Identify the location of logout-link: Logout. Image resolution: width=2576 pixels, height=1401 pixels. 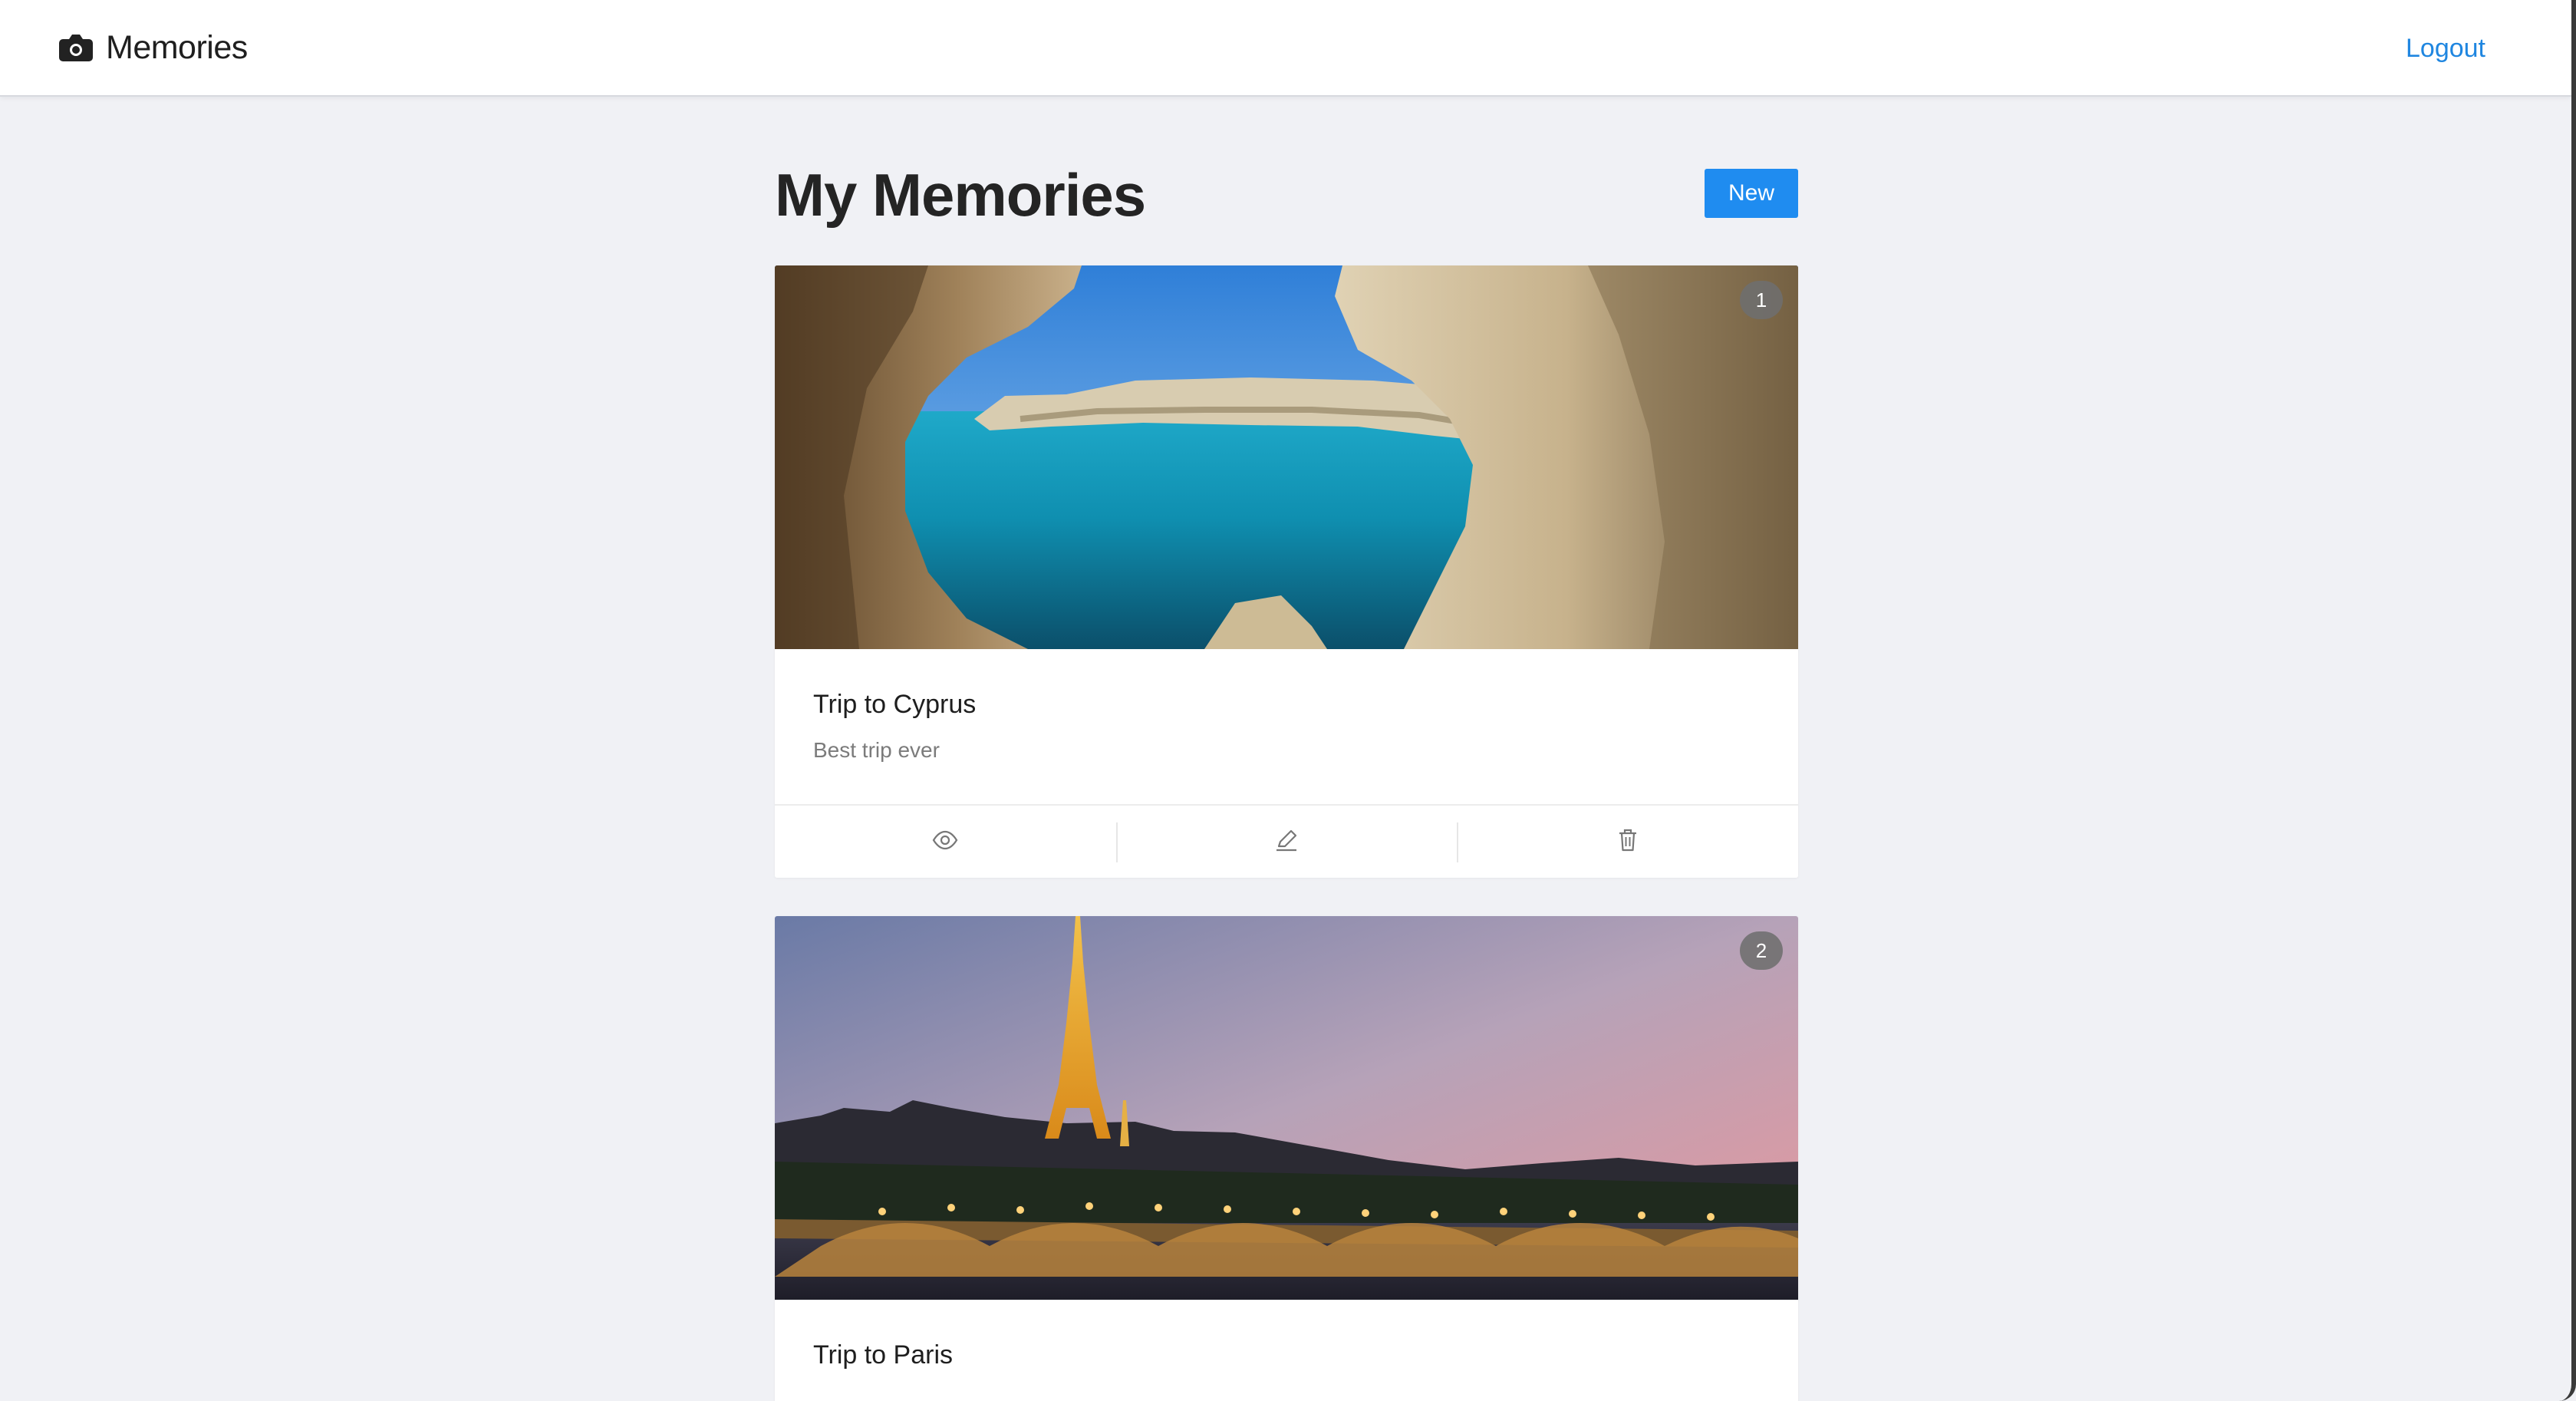
(2445, 48).